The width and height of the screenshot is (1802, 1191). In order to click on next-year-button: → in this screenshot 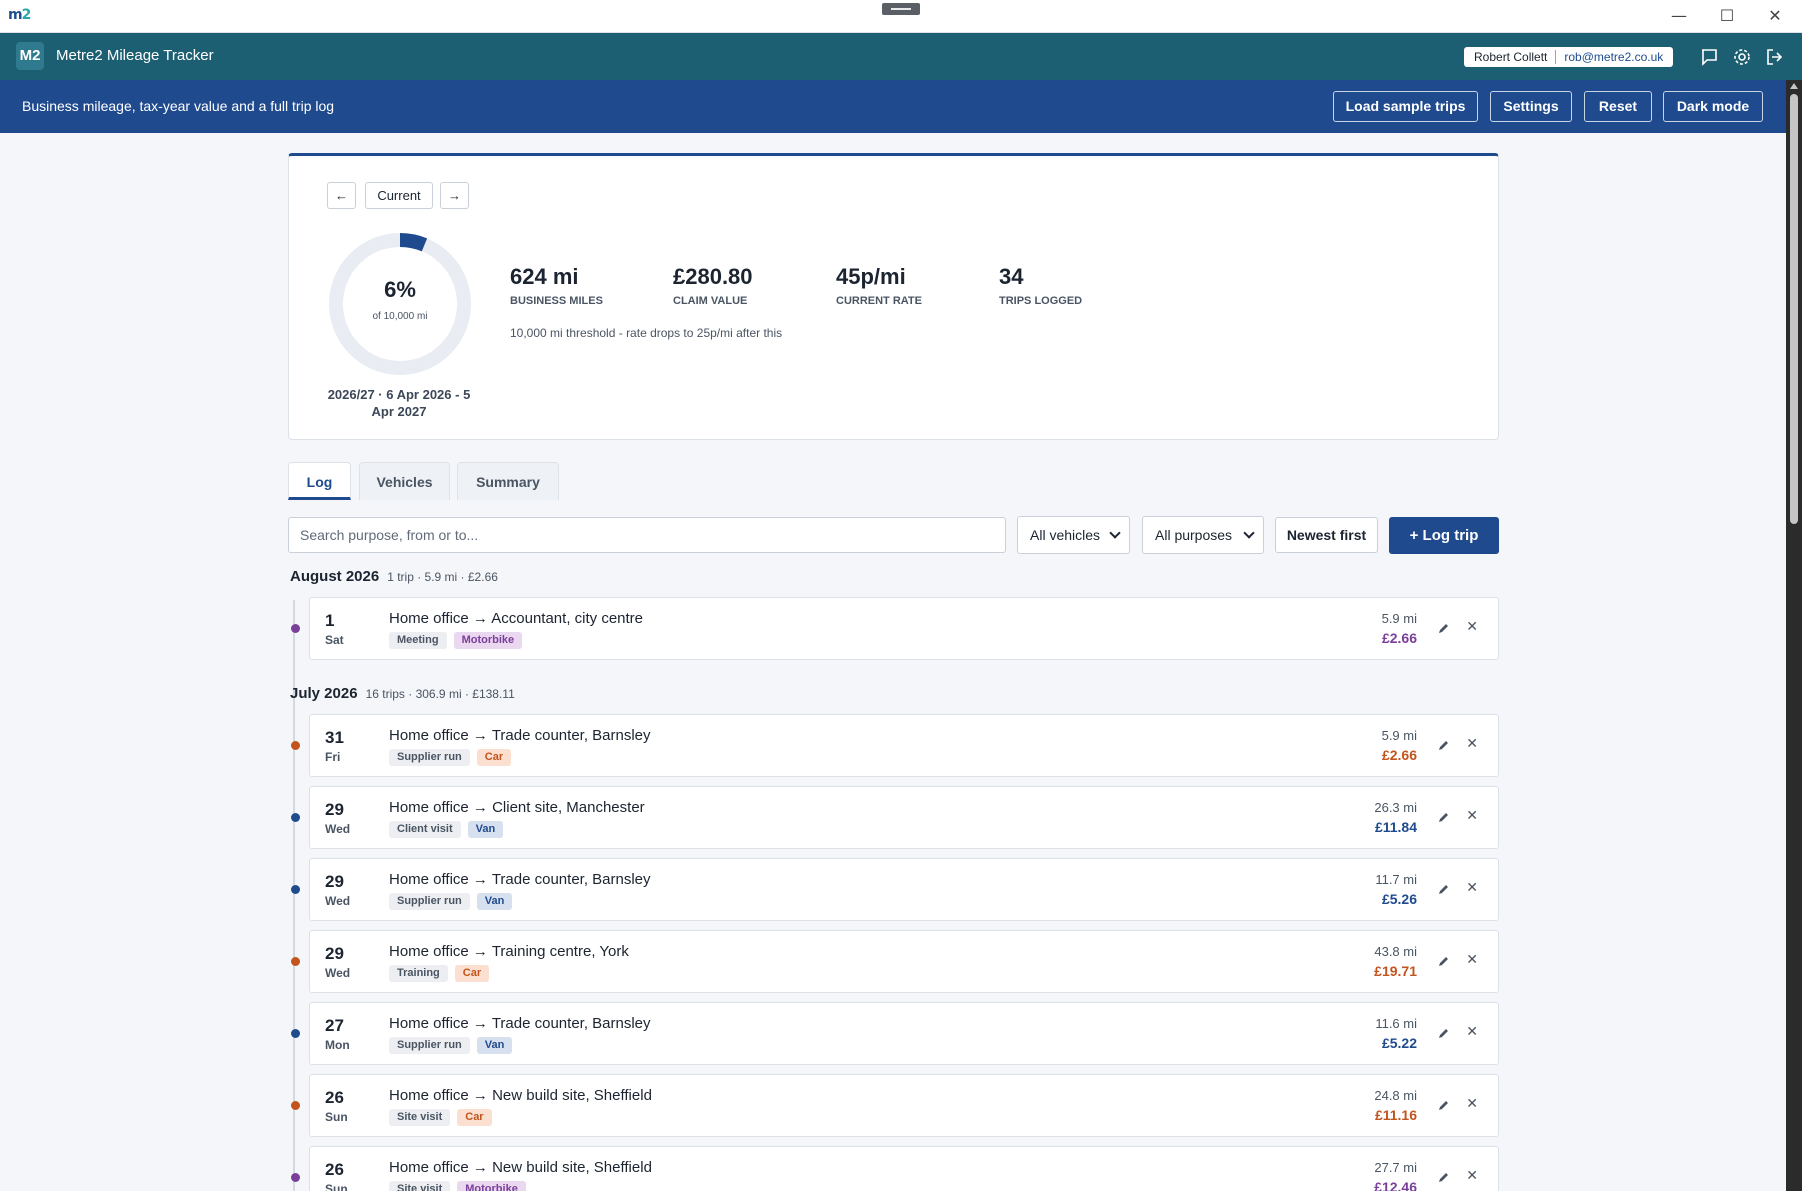, I will do `click(454, 195)`.